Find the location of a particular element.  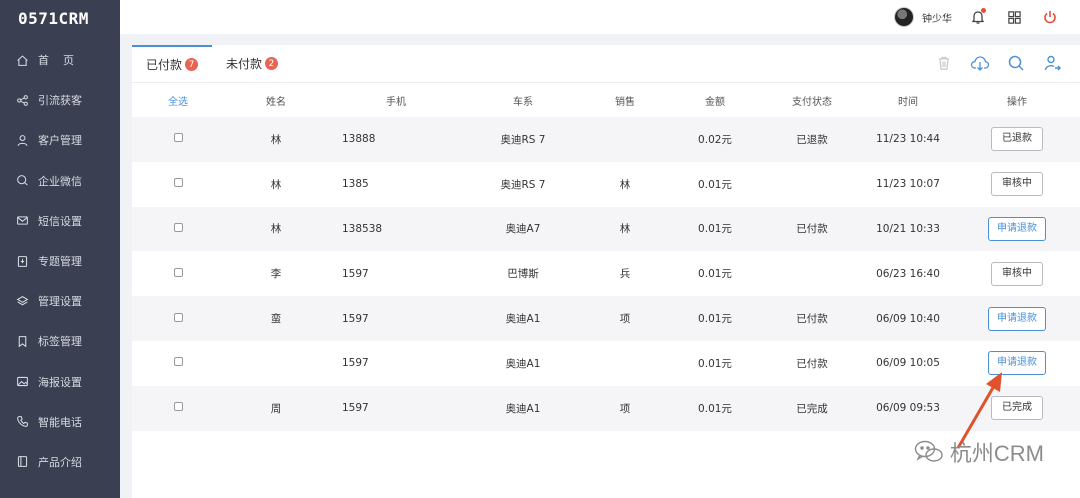

home-icon is located at coordinates (22, 60).